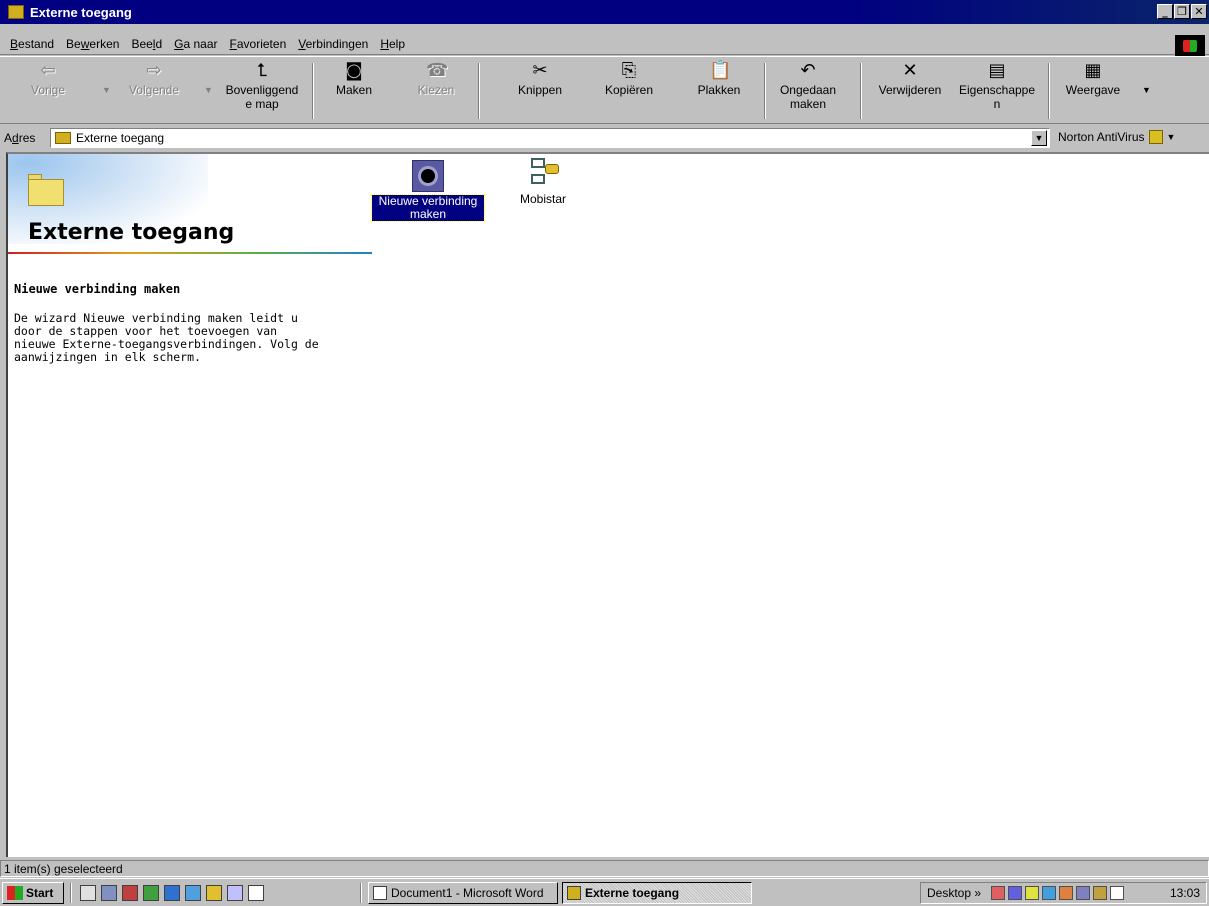 The width and height of the screenshot is (1209, 906). What do you see at coordinates (467, 893) in the screenshot?
I see `task-label: Document1 - Microsoft Word` at bounding box center [467, 893].